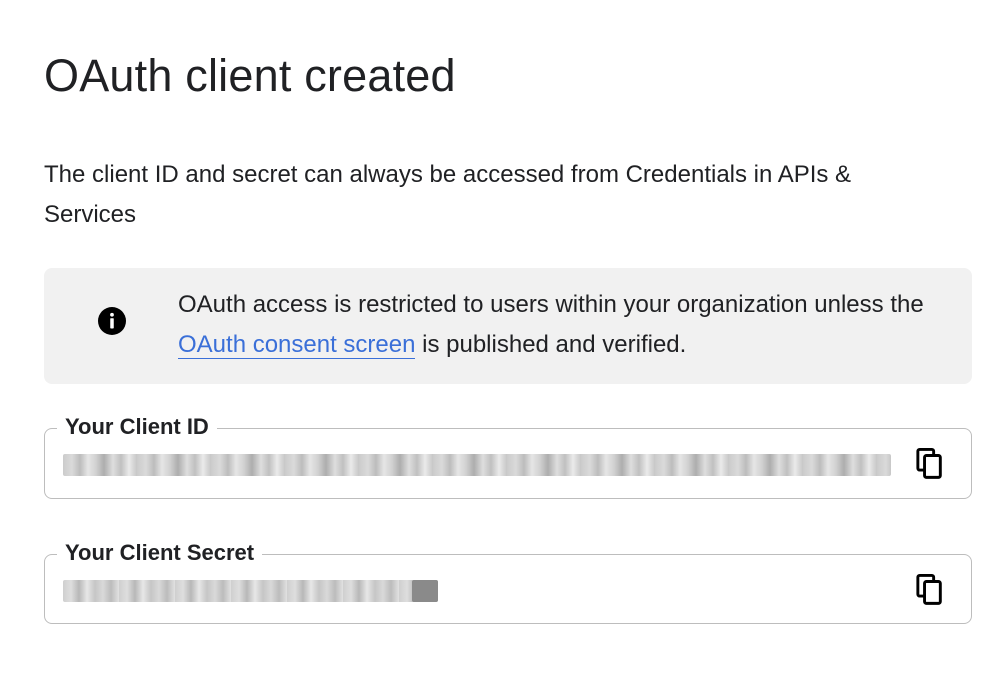  Describe the element at coordinates (137, 427) in the screenshot. I see `client-id-label: Your Client ID` at that location.